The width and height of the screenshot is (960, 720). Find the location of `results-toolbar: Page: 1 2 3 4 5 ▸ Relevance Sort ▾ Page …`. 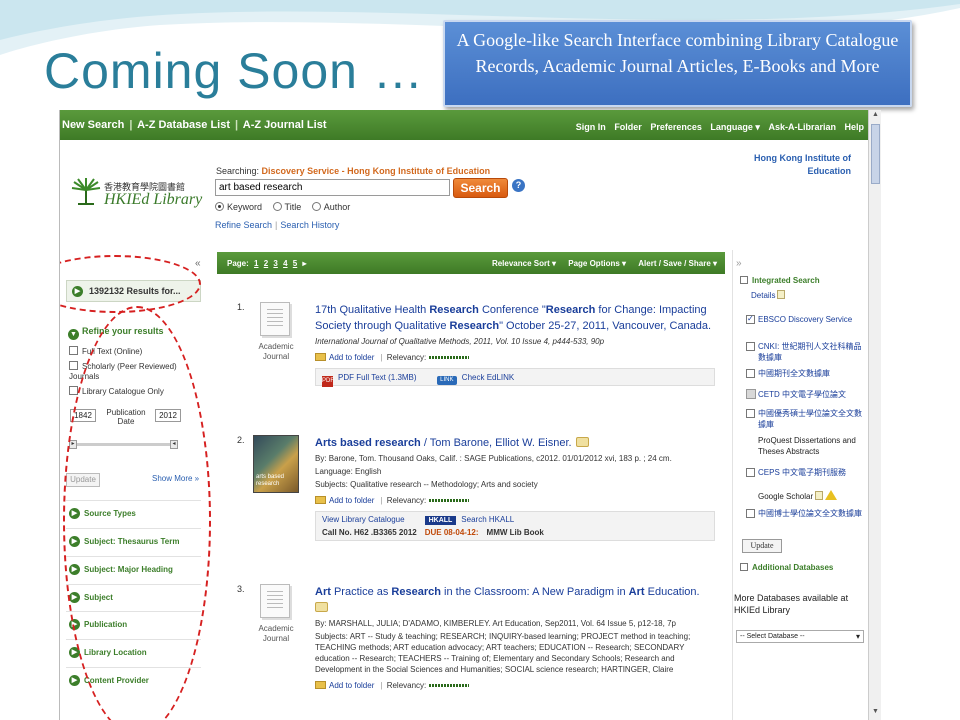

results-toolbar: Page: 1 2 3 4 5 ▸ Relevance Sort ▾ Page … is located at coordinates (471, 263).